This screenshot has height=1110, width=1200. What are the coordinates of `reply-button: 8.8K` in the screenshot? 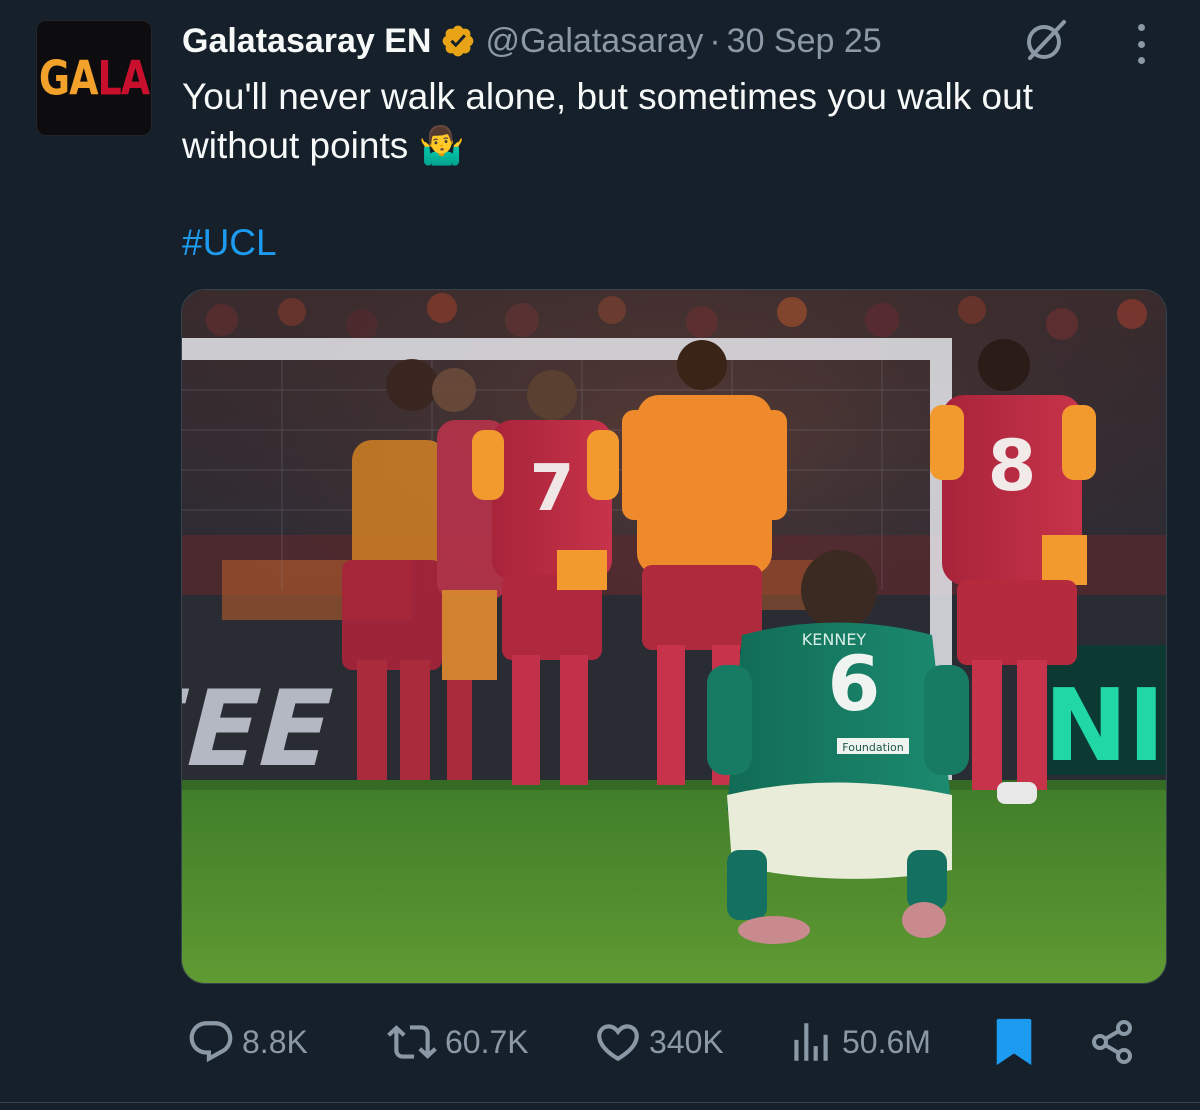 It's located at (247, 1042).